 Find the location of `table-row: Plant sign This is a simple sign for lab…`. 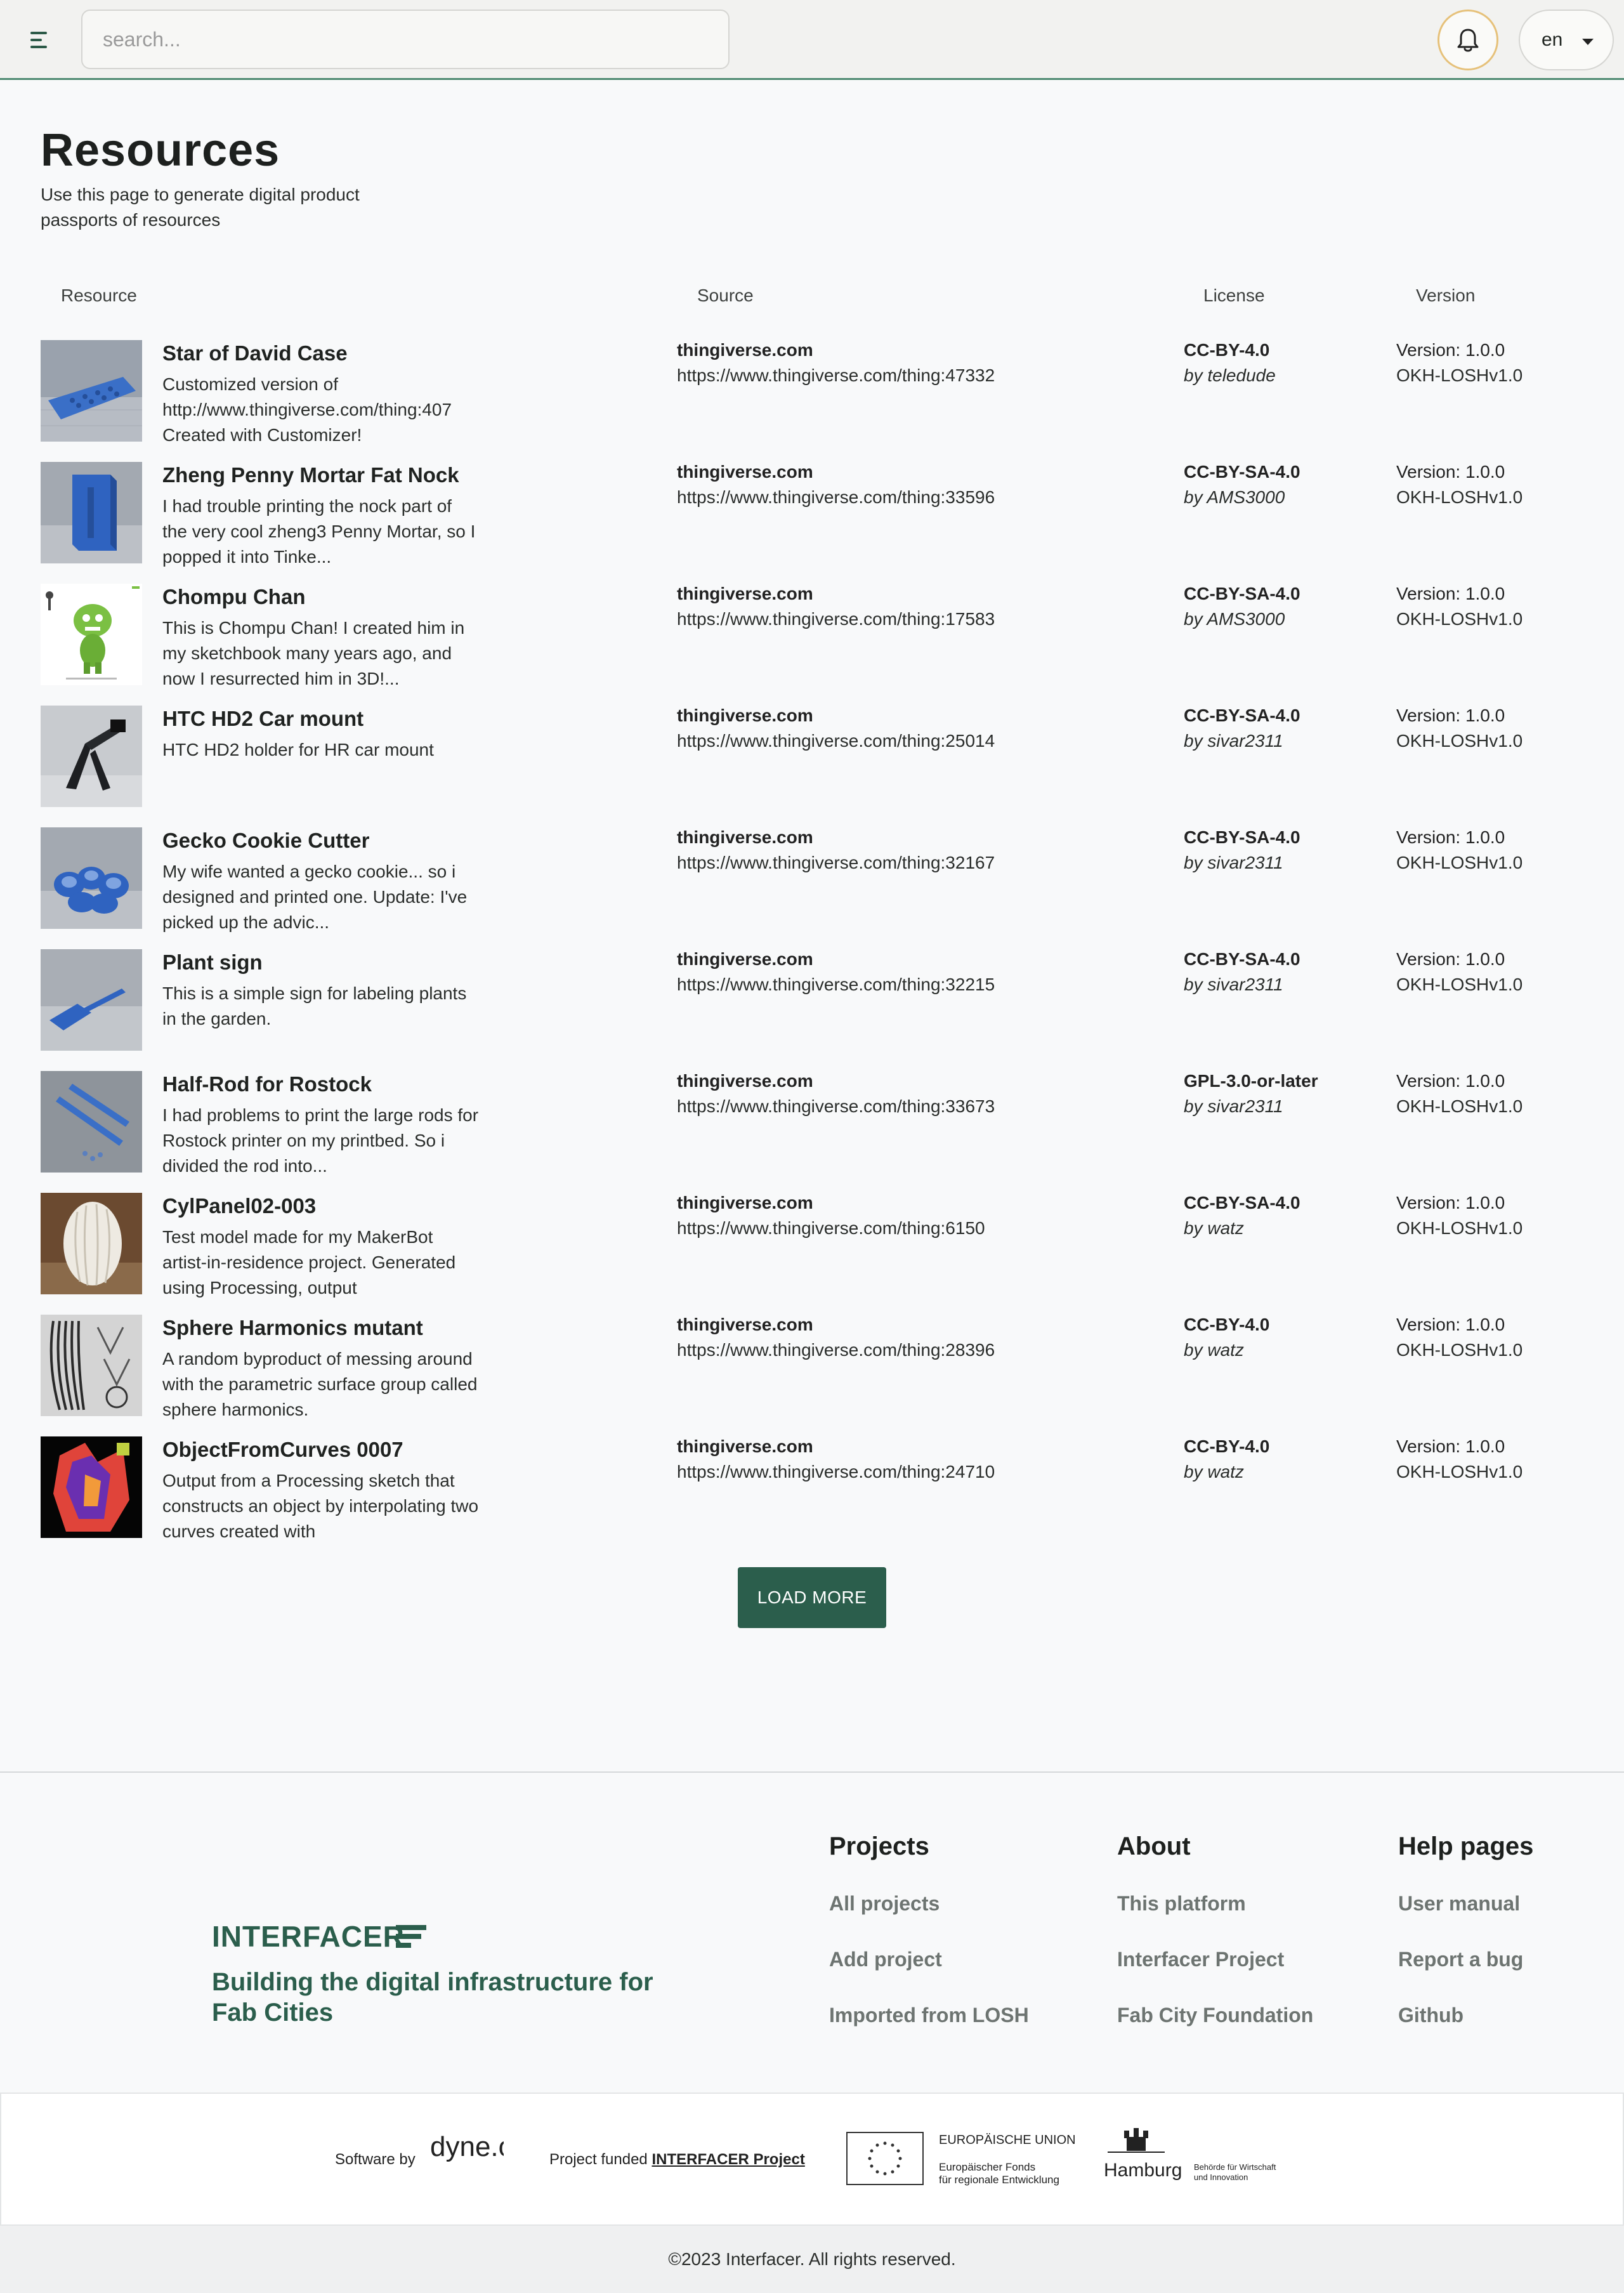

table-row: Plant sign This is a simple sign for lab… is located at coordinates (815, 1010).